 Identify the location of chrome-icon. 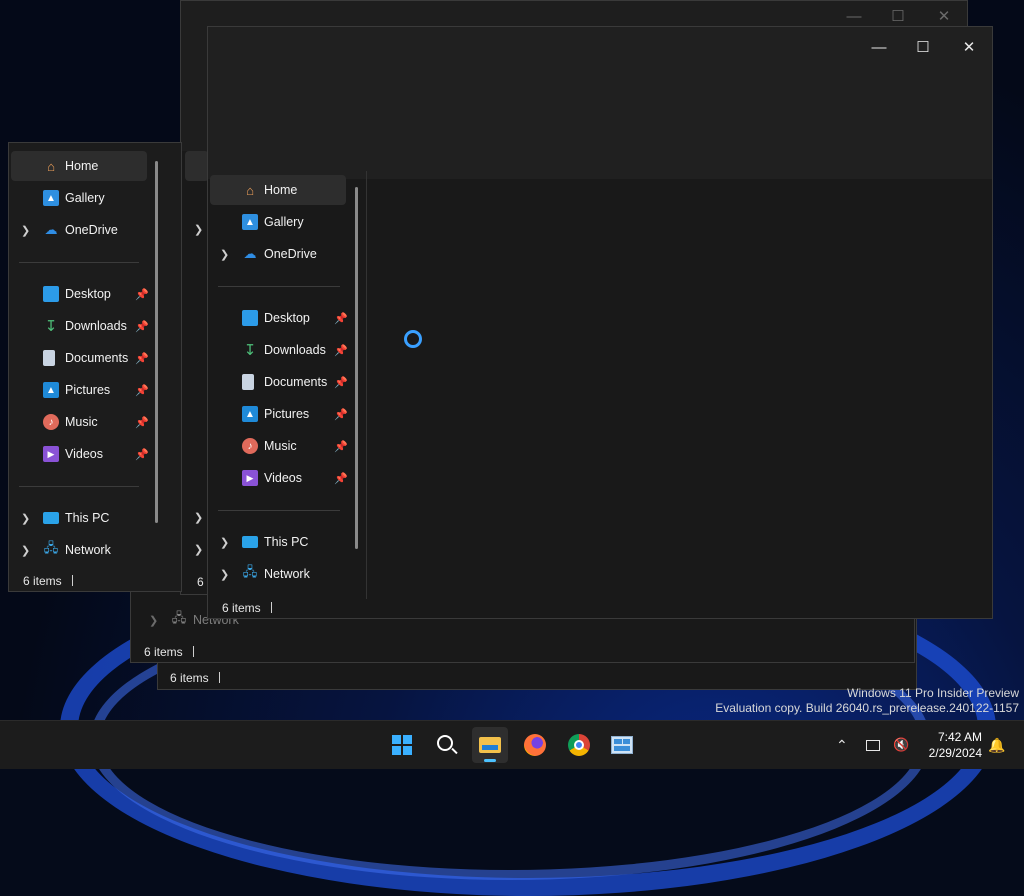
(579, 745).